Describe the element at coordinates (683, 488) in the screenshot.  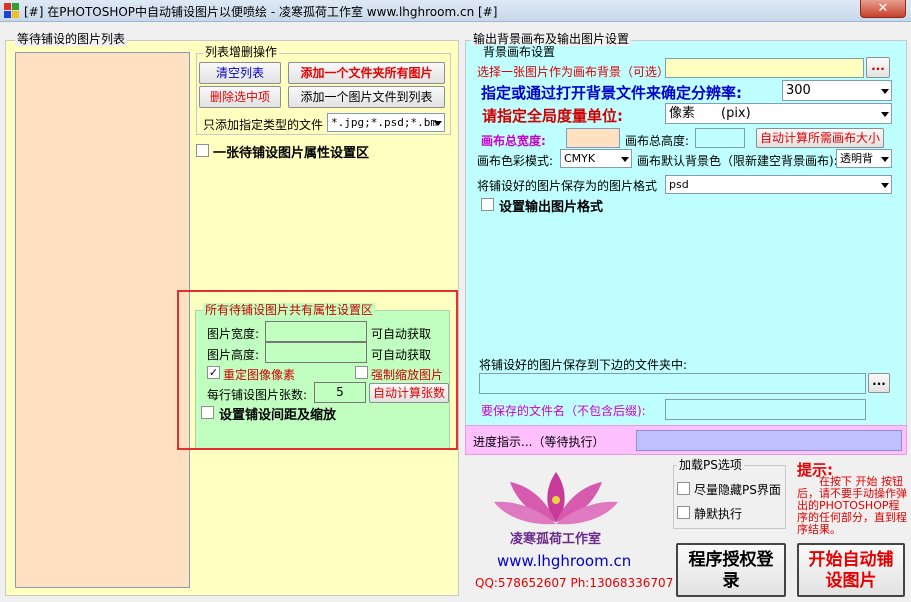
I see `hide-ps-checkbox` at that location.